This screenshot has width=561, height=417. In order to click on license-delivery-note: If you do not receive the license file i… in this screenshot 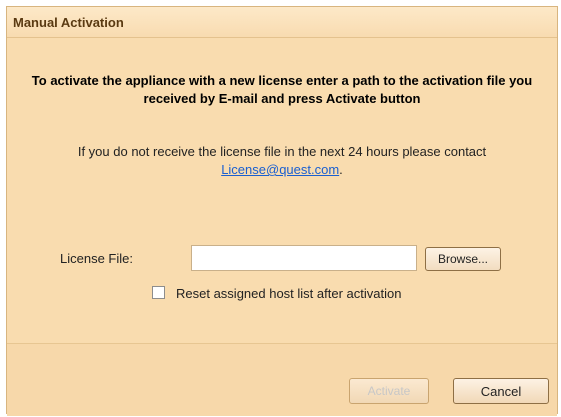, I will do `click(282, 161)`.